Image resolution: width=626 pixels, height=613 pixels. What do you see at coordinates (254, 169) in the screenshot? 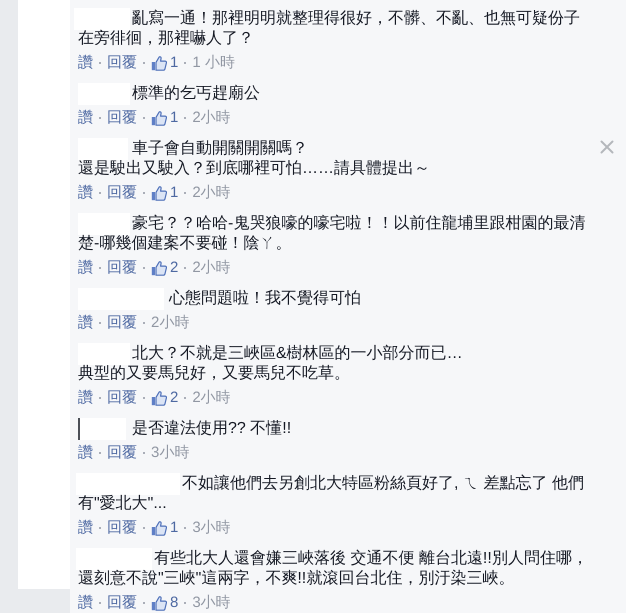
I see `comment-text: 還是駛出又駛入？到底哪裡可怕……請具體提出～` at bounding box center [254, 169].